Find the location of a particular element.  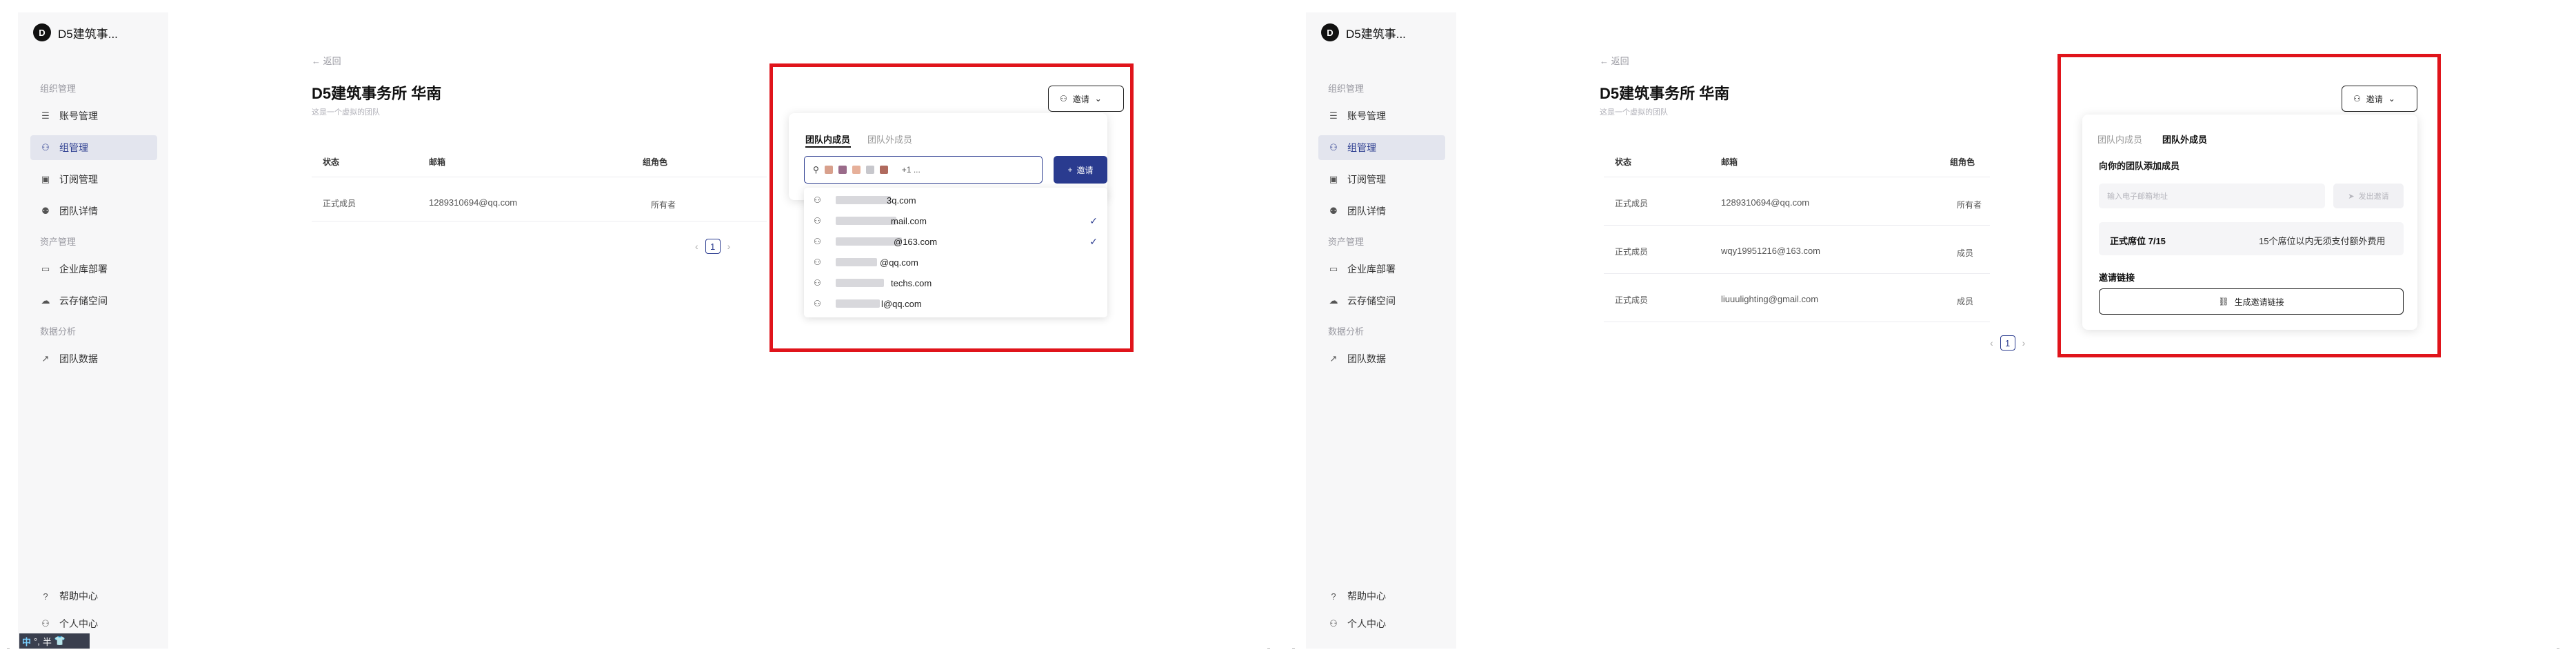

section-assets: 资产管理 is located at coordinates (58, 242).